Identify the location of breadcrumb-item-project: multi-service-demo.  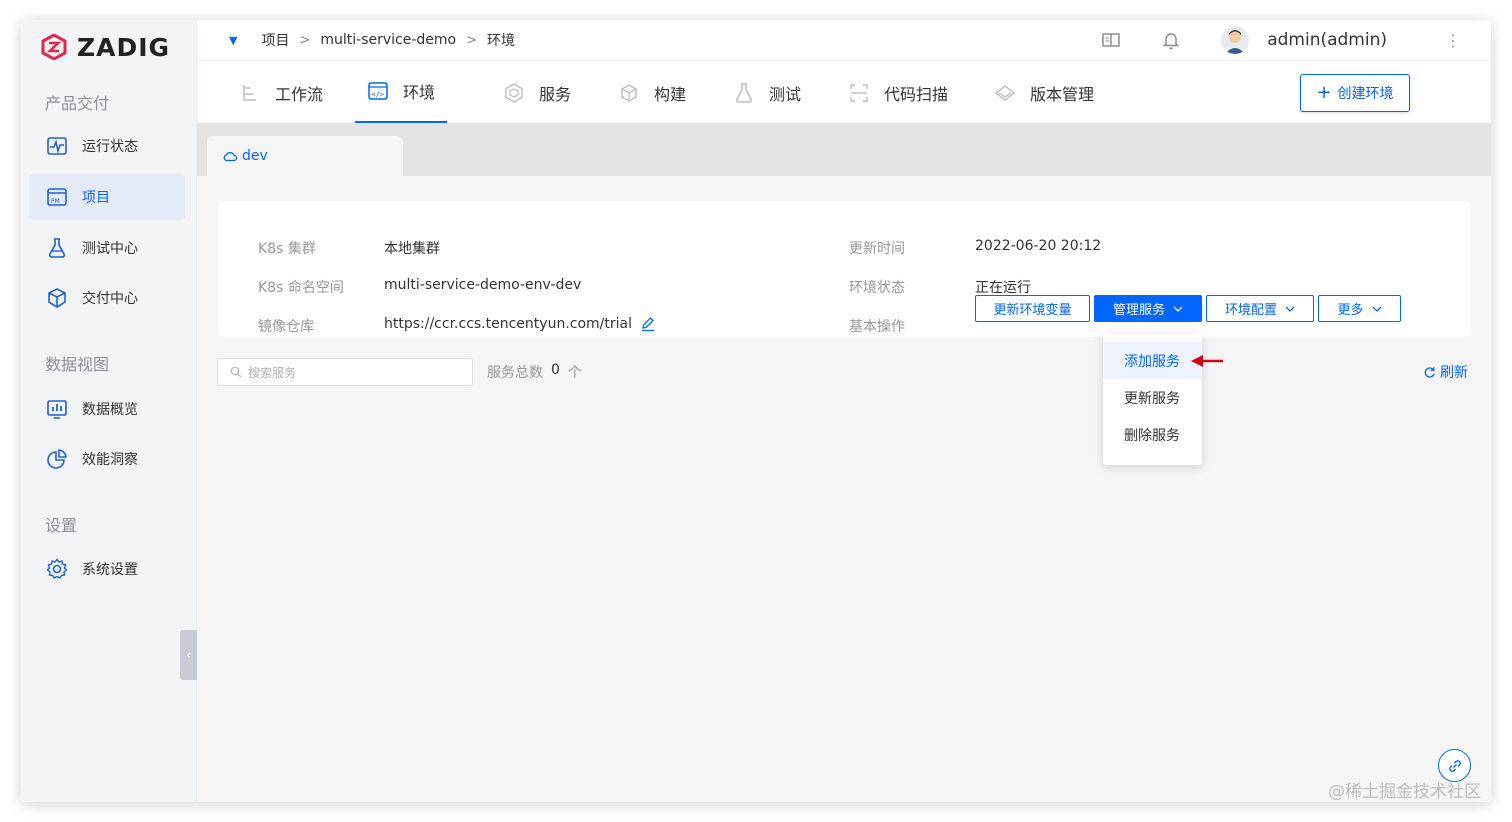
(388, 40).